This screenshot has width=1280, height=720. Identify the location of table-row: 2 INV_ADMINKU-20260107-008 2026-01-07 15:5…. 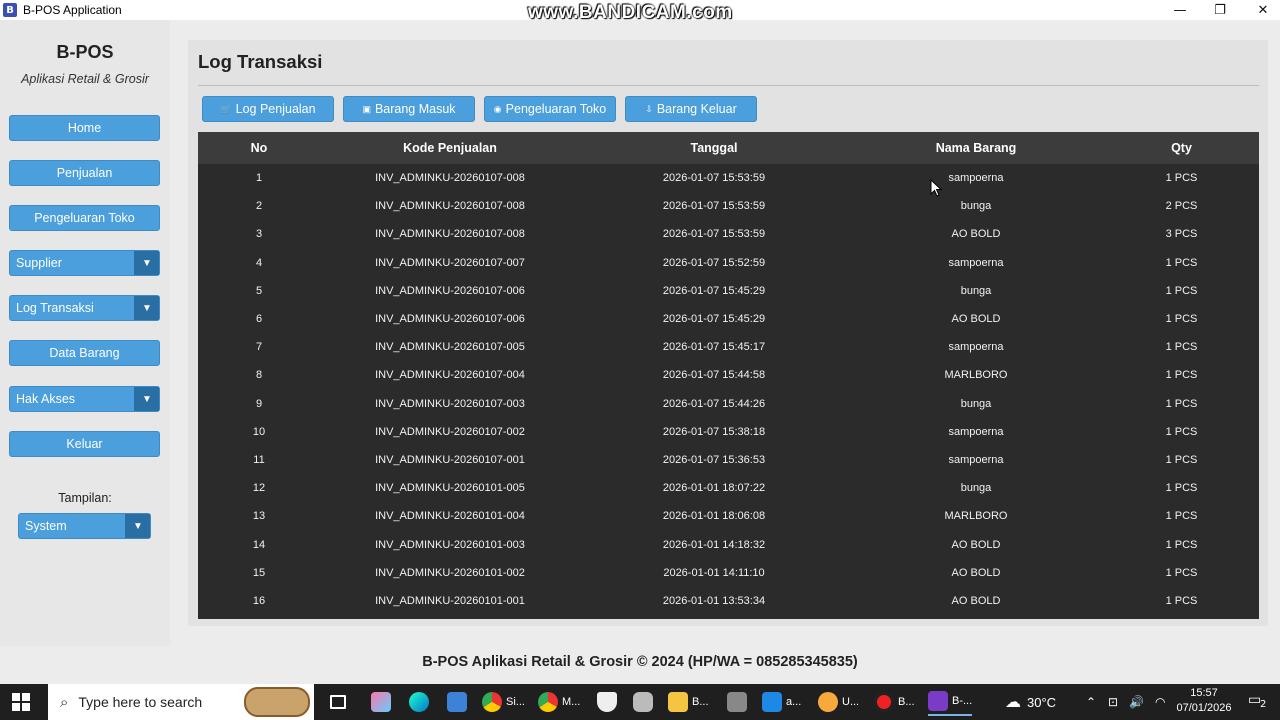
(728, 206).